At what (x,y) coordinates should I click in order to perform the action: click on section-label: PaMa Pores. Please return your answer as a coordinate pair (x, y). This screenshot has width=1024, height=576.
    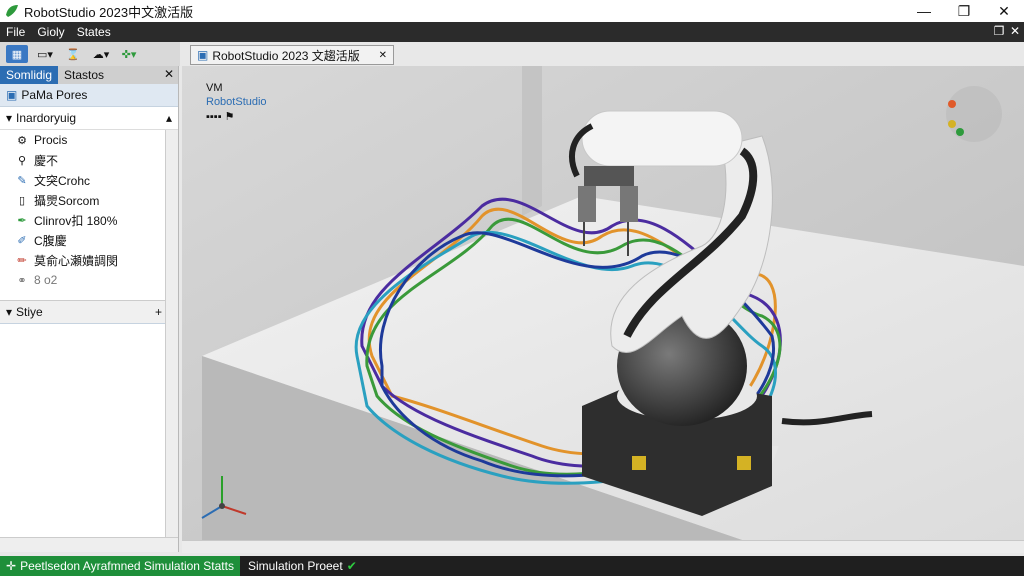
    Looking at the image, I should click on (54, 95).